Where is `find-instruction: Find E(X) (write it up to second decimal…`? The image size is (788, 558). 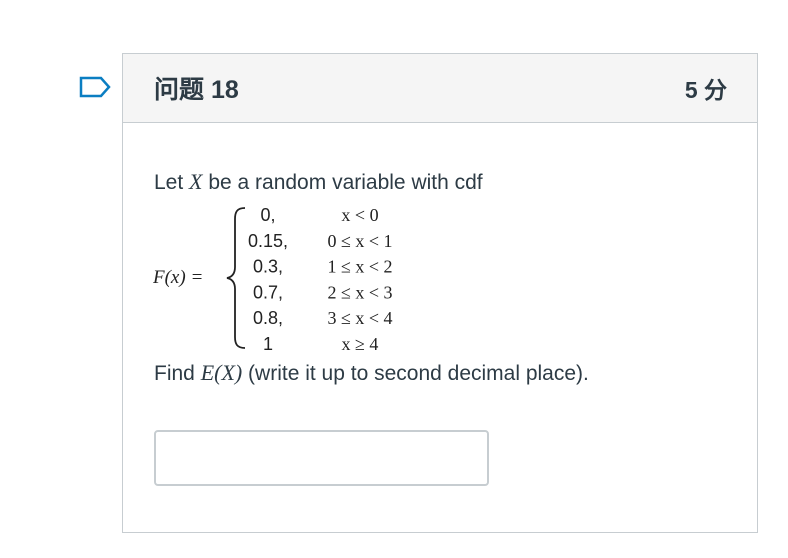
find-instruction: Find E(X) (write it up to second decimal… is located at coordinates (371, 373).